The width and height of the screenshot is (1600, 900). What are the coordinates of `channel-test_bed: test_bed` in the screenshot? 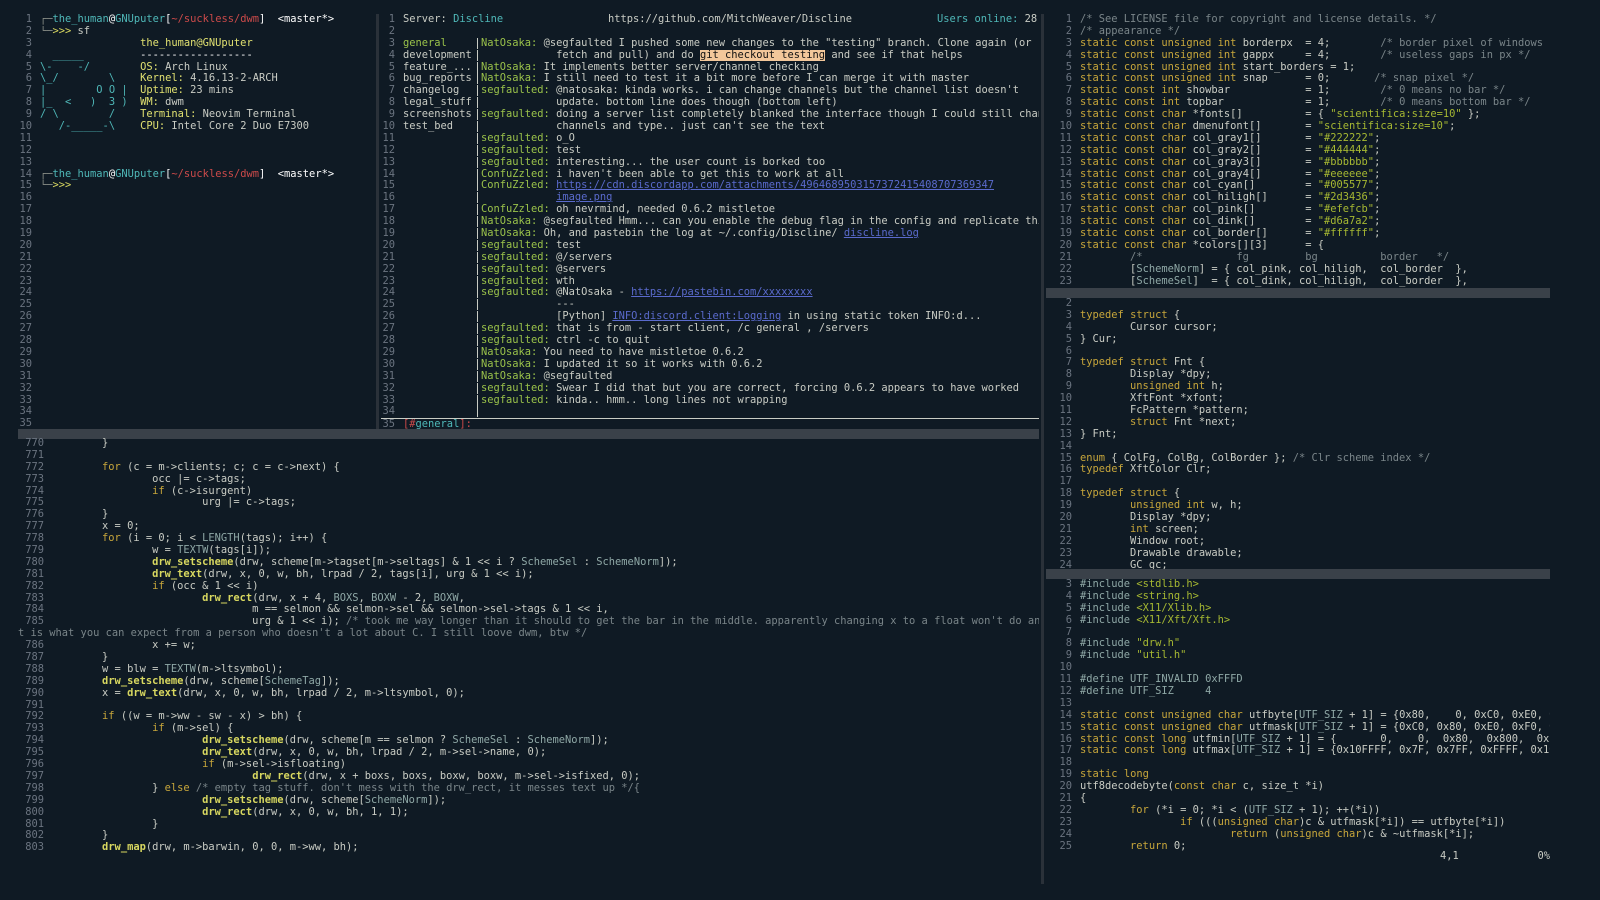 It's located at (440, 127).